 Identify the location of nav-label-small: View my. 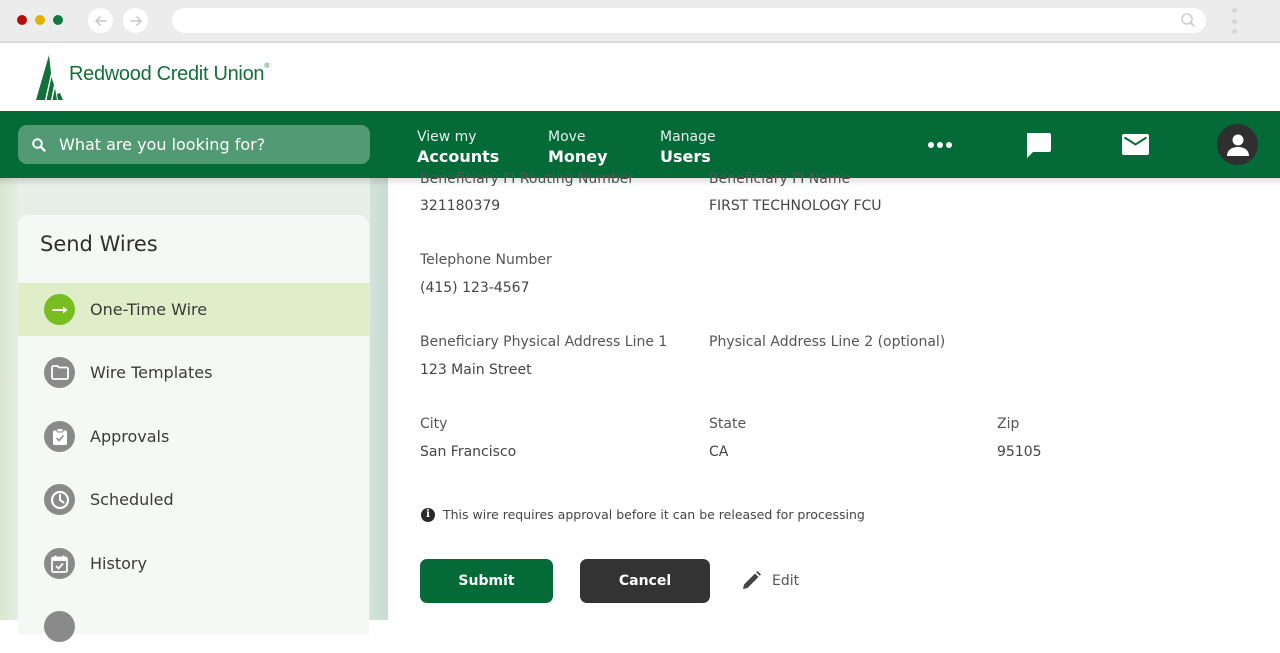
(447, 137).